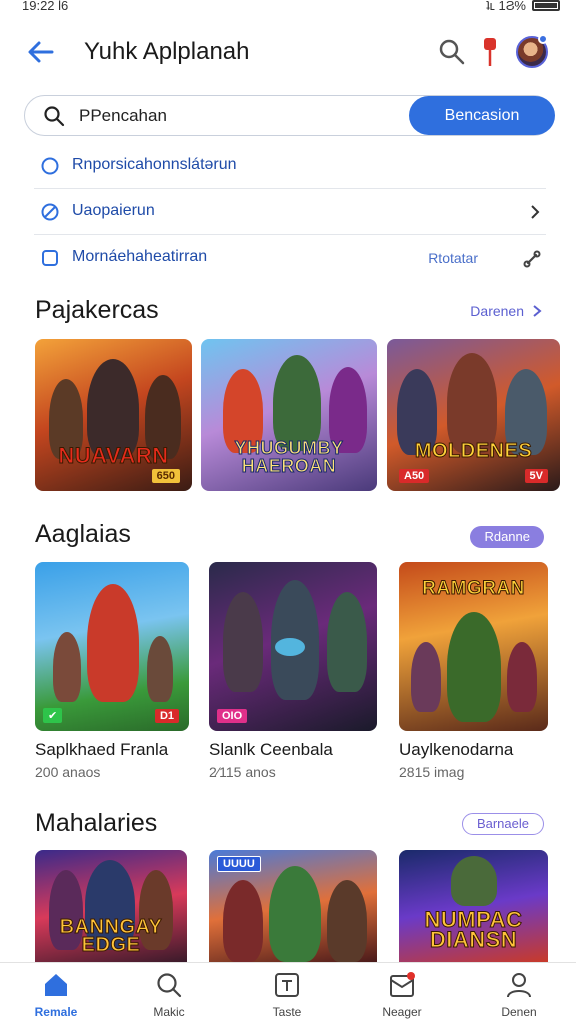 The height and width of the screenshot is (1024, 576). I want to click on game-meta: 2815 imag, so click(432, 772).